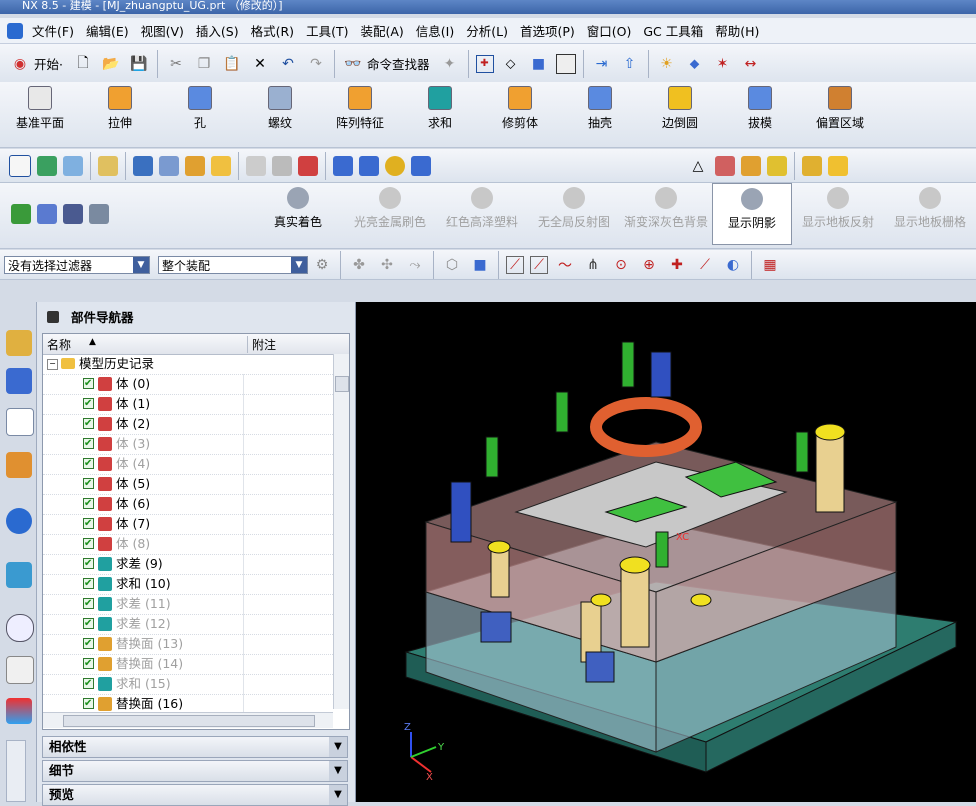 The image size is (976, 806). I want to click on render-button-2: 红色高泽塑料, so click(482, 214).